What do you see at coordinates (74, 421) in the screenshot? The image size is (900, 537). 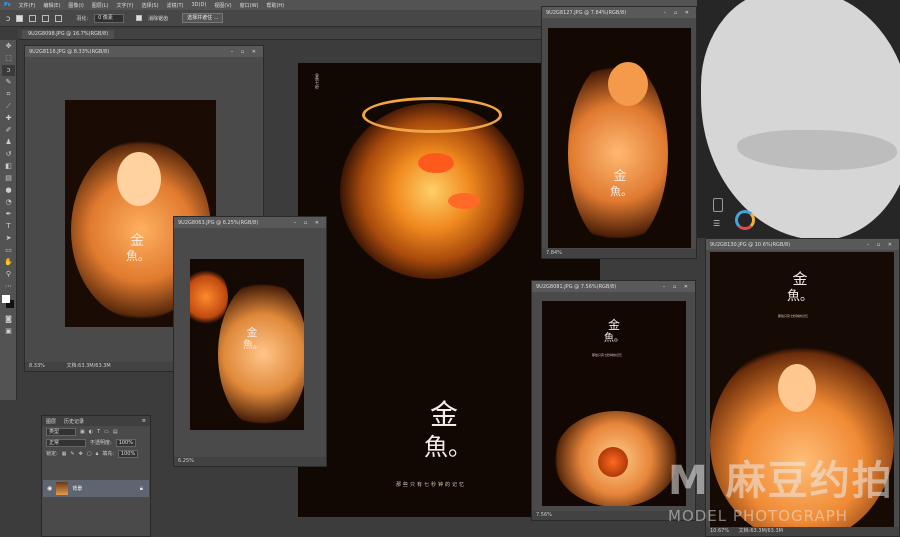 I see `tab-history: 历史记录` at bounding box center [74, 421].